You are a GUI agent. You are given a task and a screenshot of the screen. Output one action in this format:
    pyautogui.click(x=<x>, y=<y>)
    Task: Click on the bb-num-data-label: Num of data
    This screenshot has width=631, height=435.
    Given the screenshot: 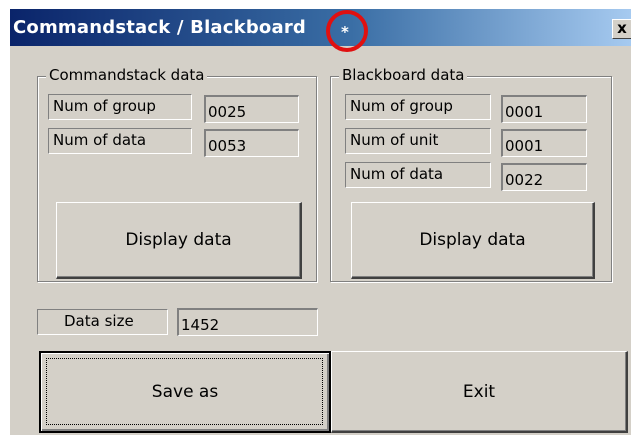 What is the action you would take?
    pyautogui.click(x=418, y=175)
    